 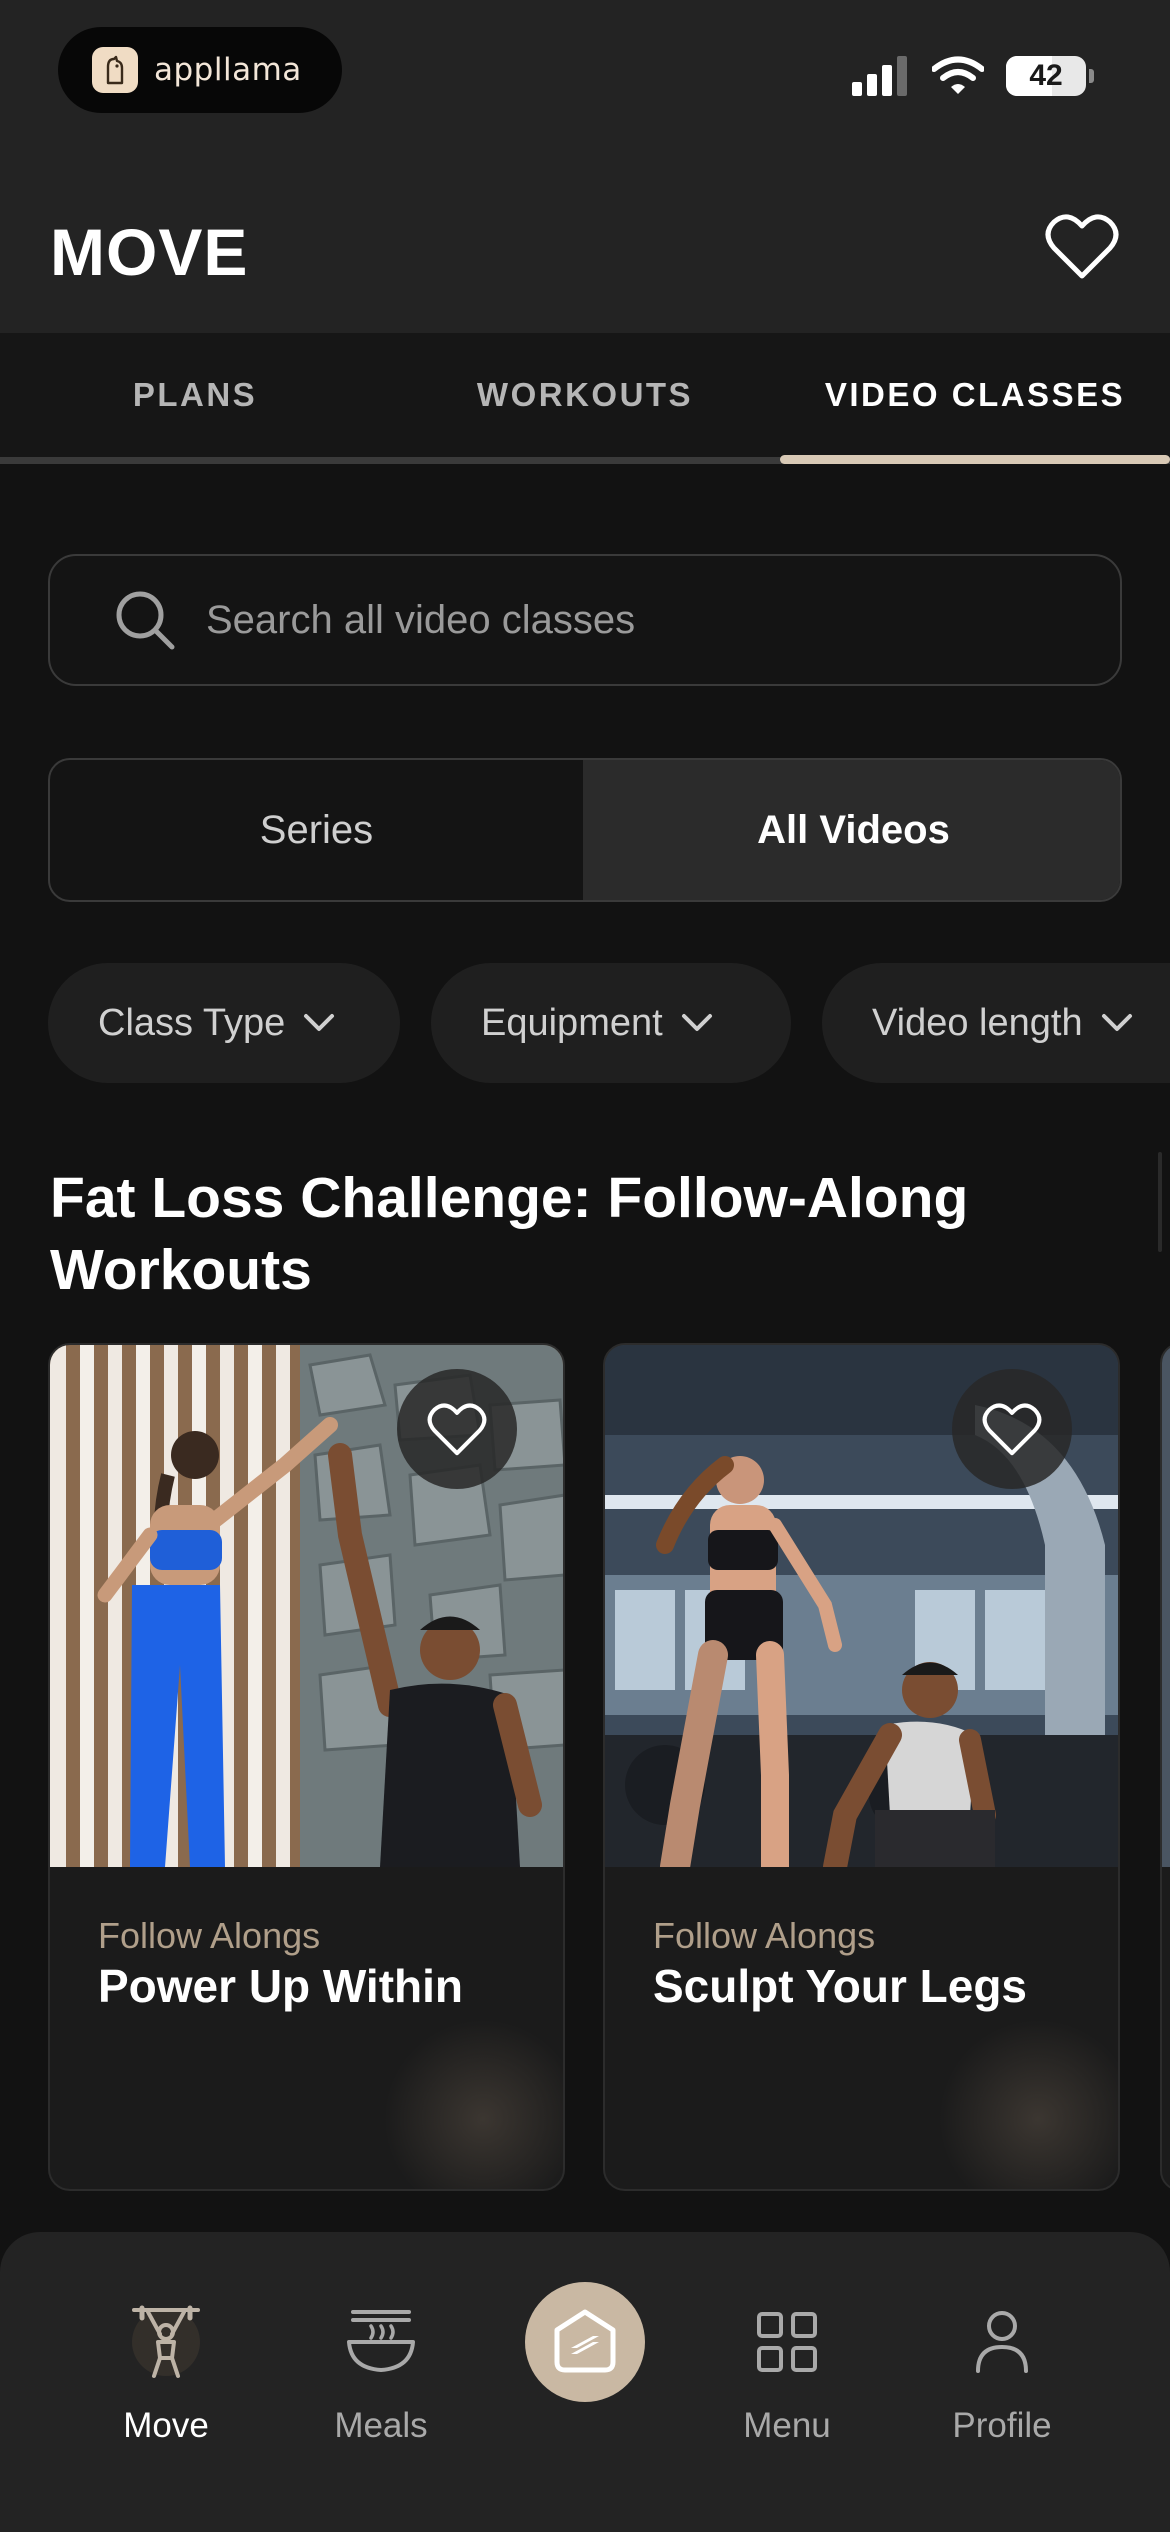 I want to click on tab-active-indicator, so click(x=975, y=459).